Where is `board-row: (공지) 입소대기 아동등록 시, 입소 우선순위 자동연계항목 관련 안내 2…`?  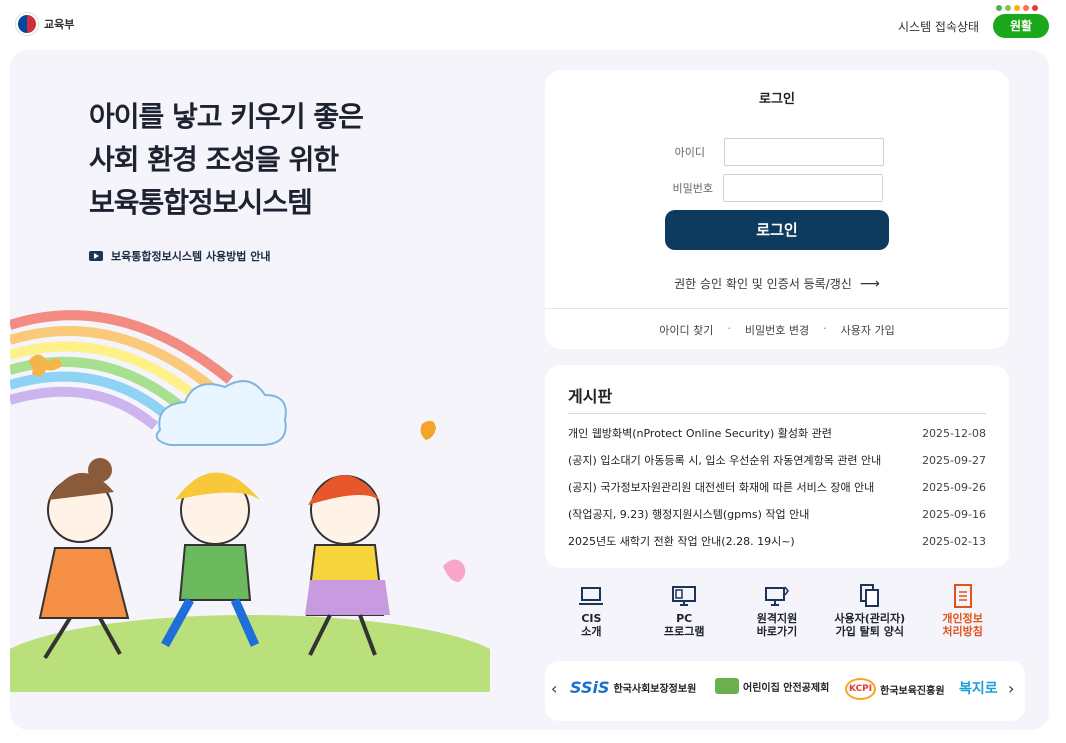 board-row: (공지) 입소대기 아동등록 시, 입소 우선순위 자동연계항목 관련 안내 2… is located at coordinates (777, 467).